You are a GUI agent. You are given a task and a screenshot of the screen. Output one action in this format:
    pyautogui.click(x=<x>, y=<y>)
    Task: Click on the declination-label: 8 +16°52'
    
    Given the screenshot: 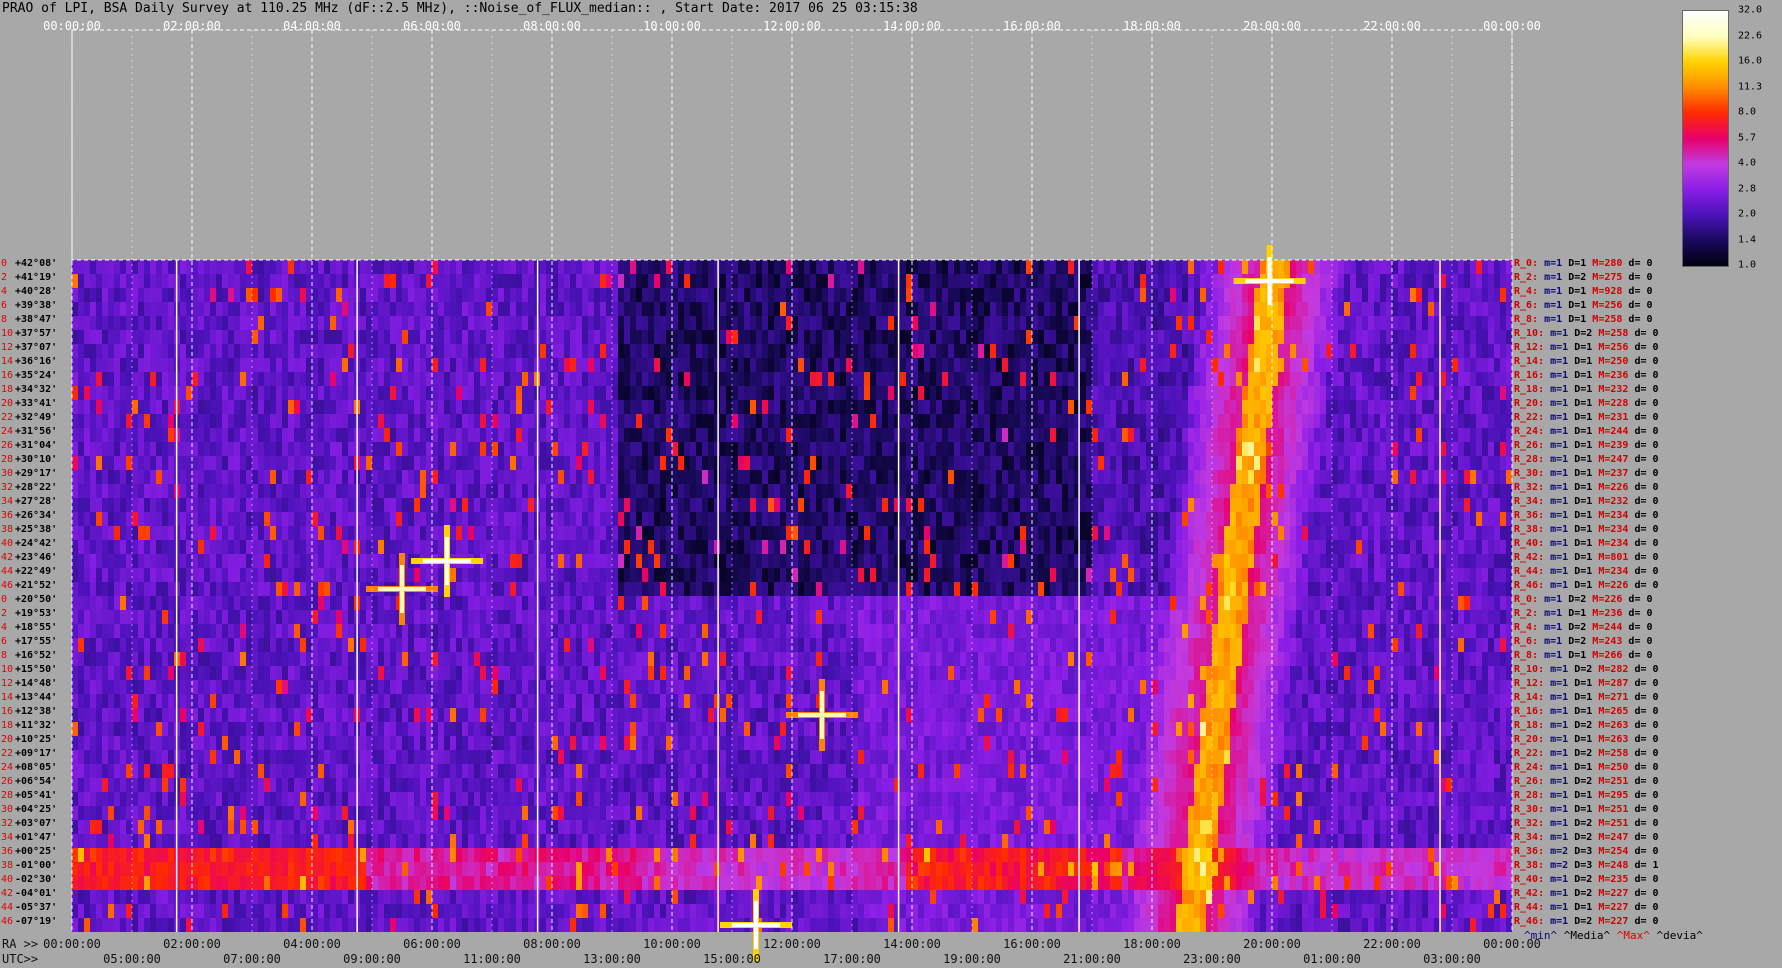 What is the action you would take?
    pyautogui.click(x=29, y=657)
    